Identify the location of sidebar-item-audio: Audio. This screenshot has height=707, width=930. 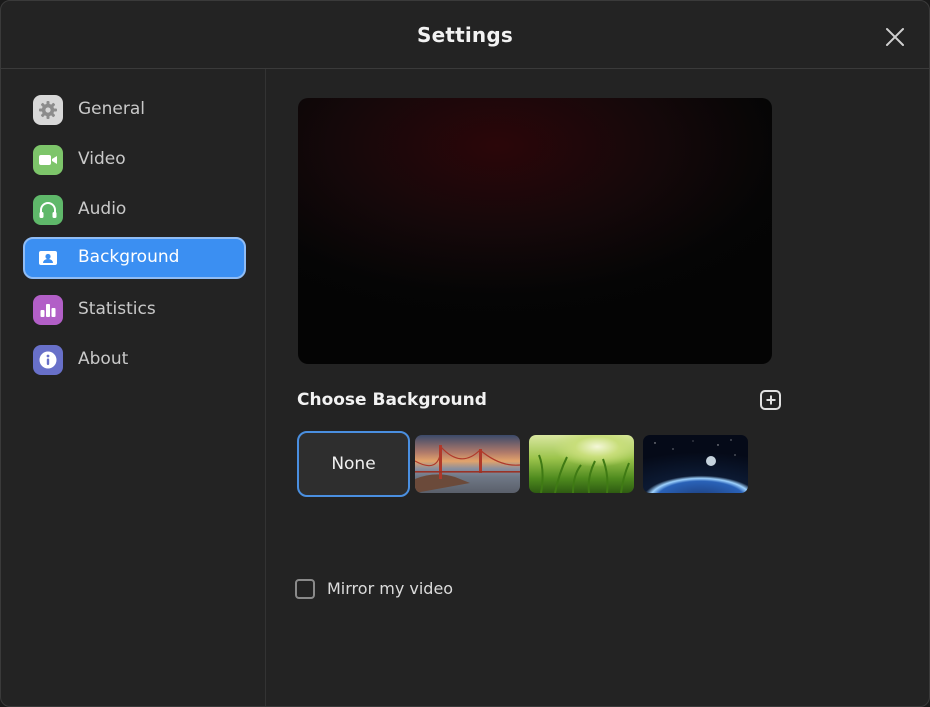
(134, 210).